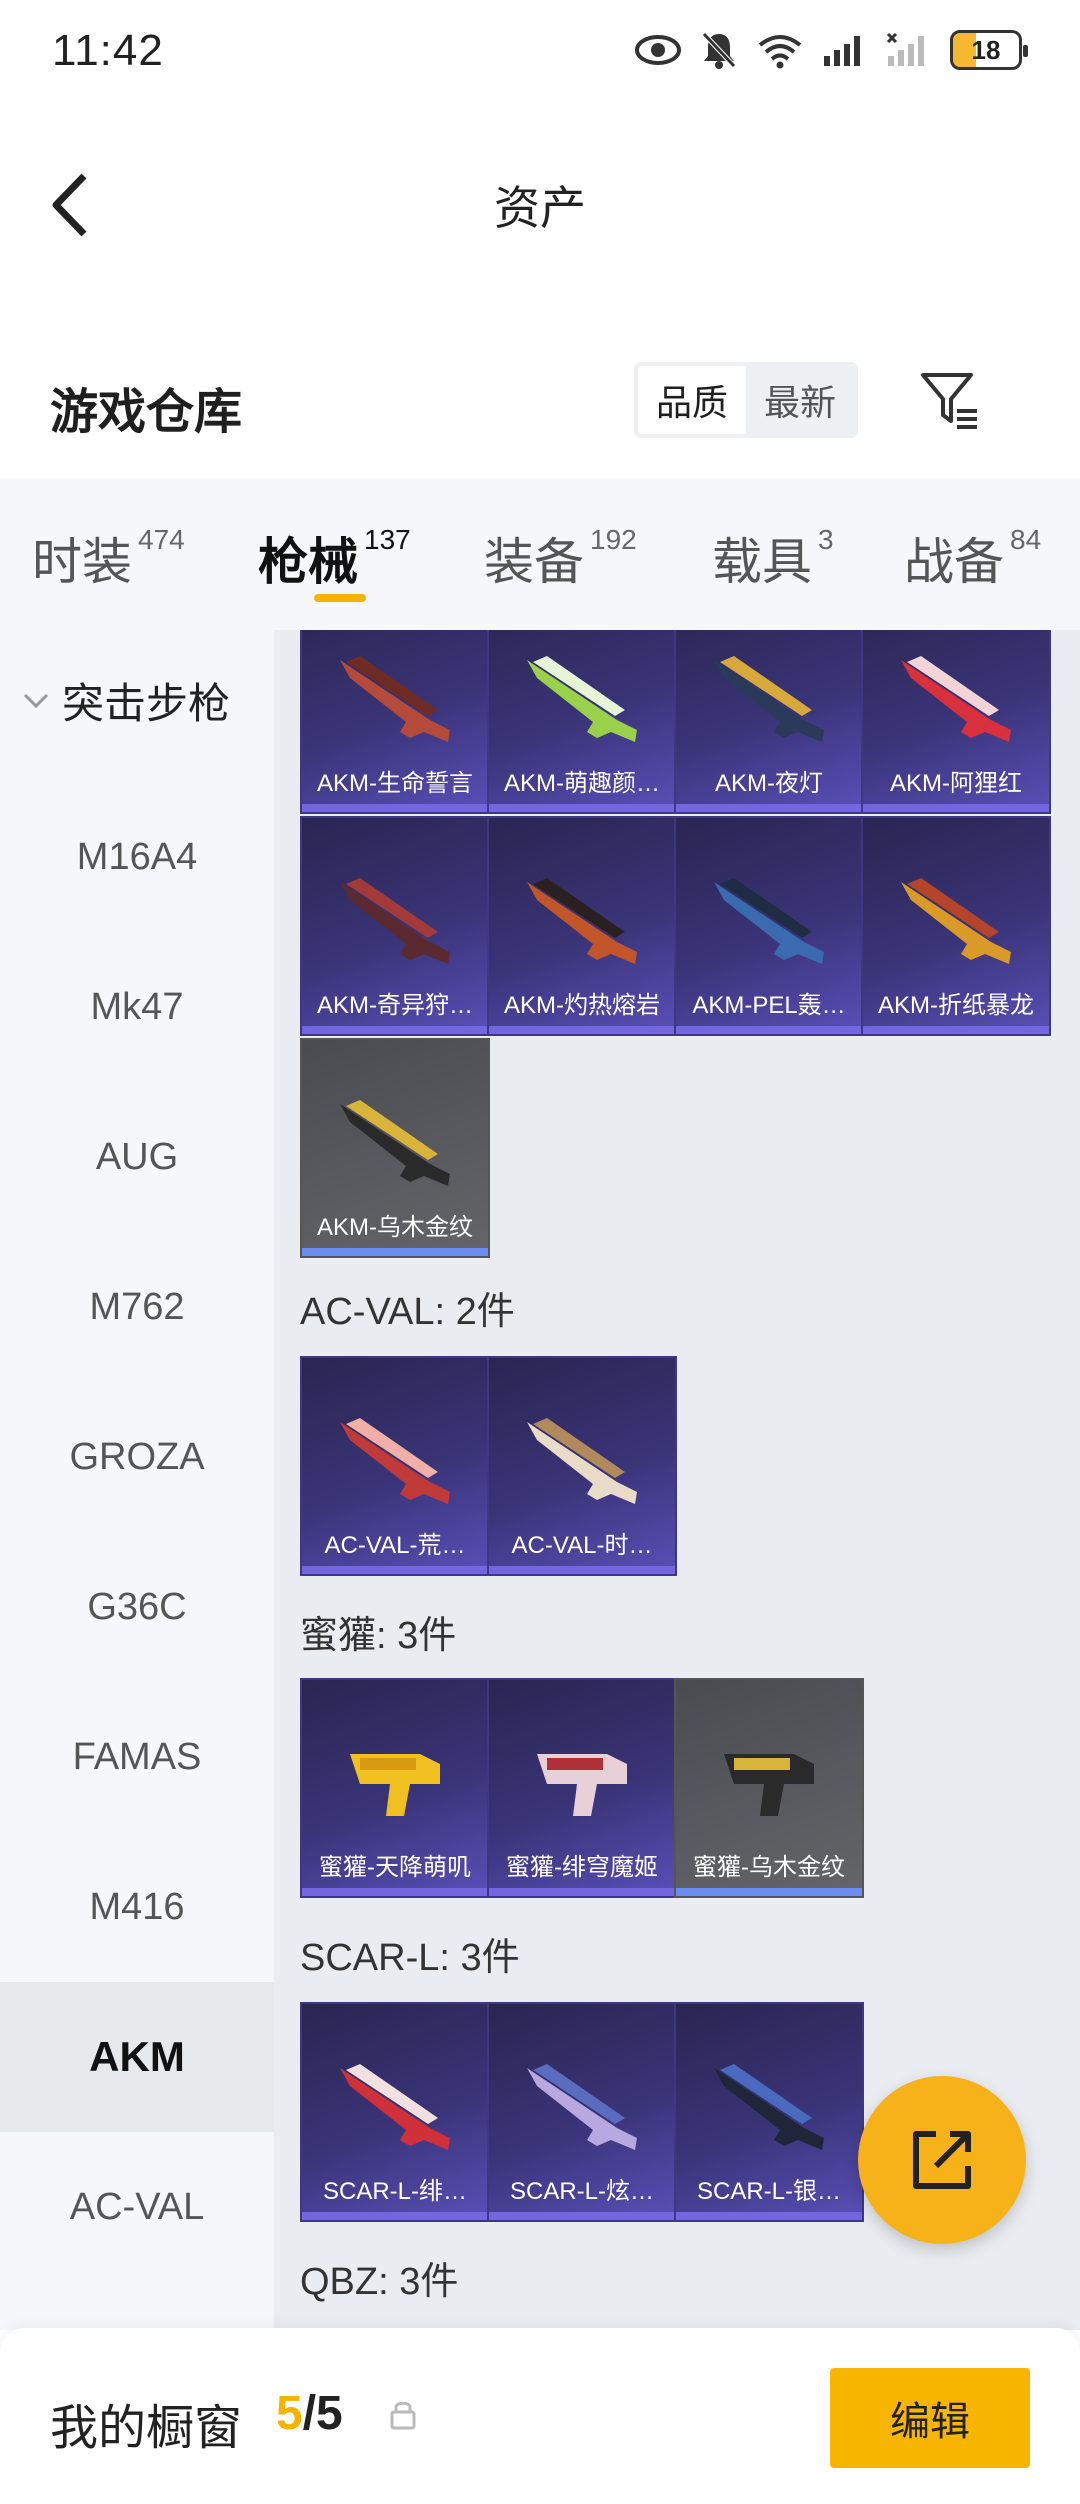 The image size is (1080, 2504). What do you see at coordinates (989, 50) in the screenshot?
I see `battery-icon: 18` at bounding box center [989, 50].